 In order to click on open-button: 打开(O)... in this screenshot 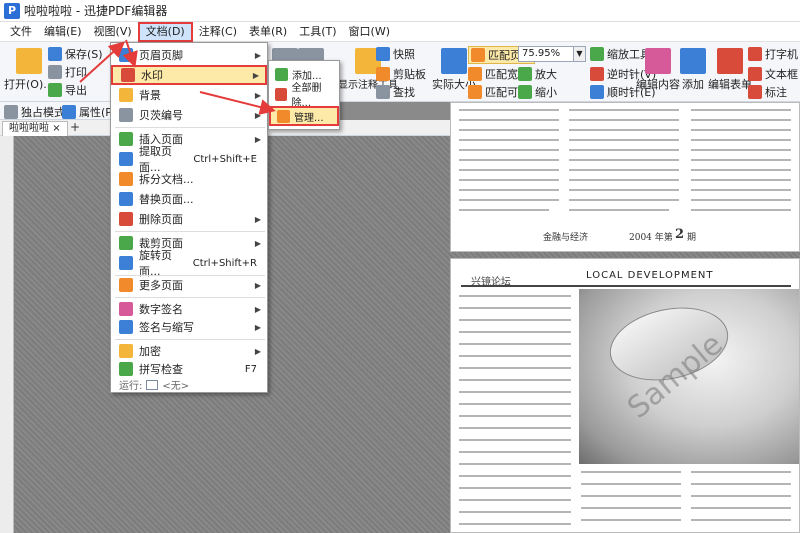, I will do `click(29, 70)`.